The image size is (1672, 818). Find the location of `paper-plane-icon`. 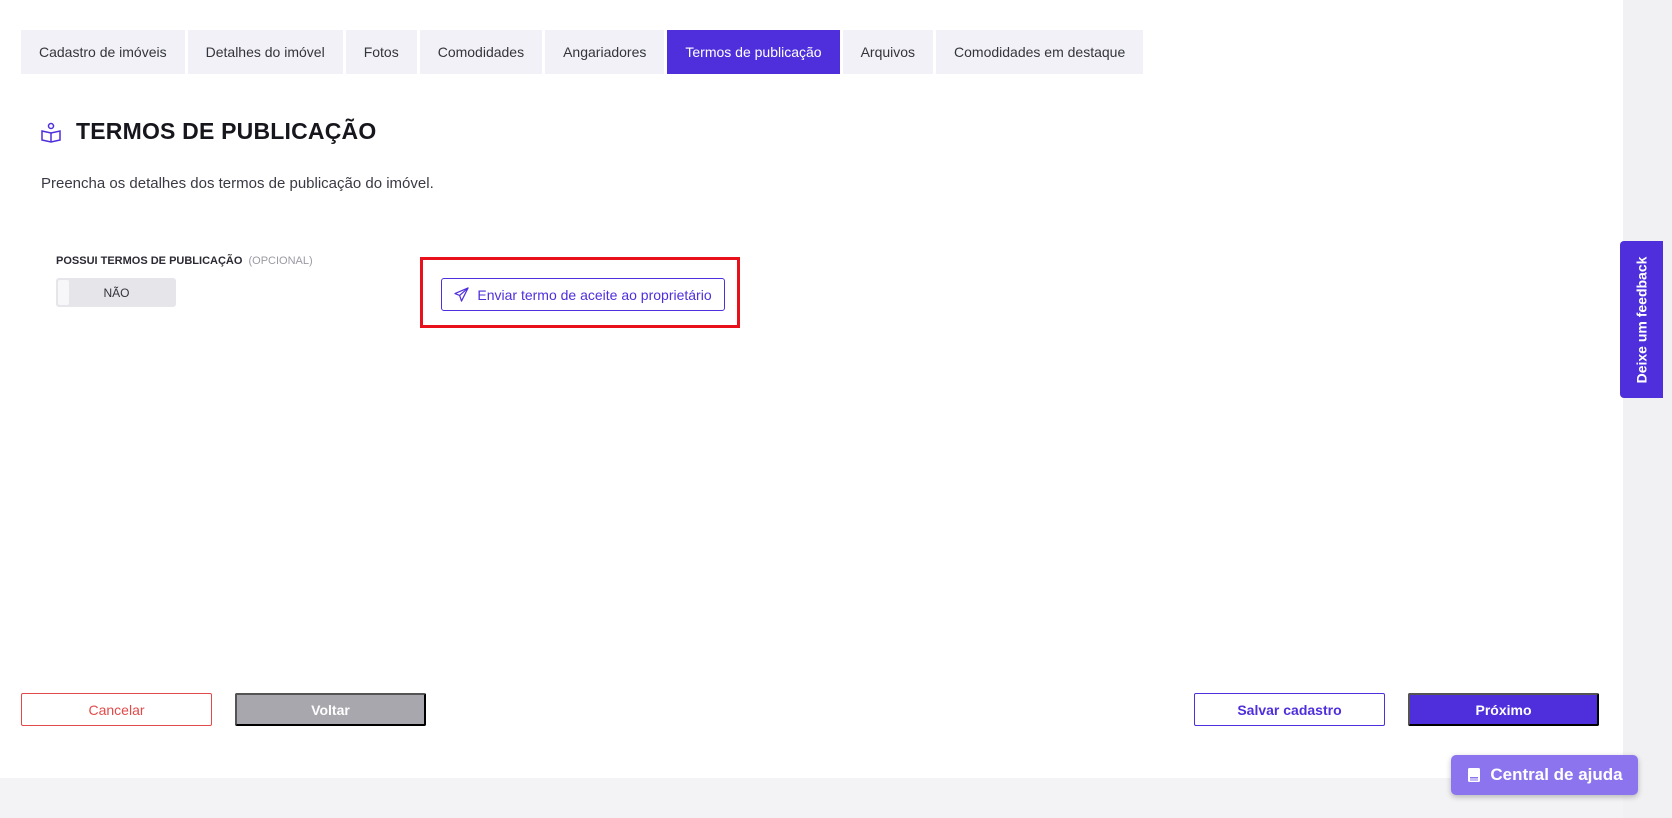

paper-plane-icon is located at coordinates (462, 294).